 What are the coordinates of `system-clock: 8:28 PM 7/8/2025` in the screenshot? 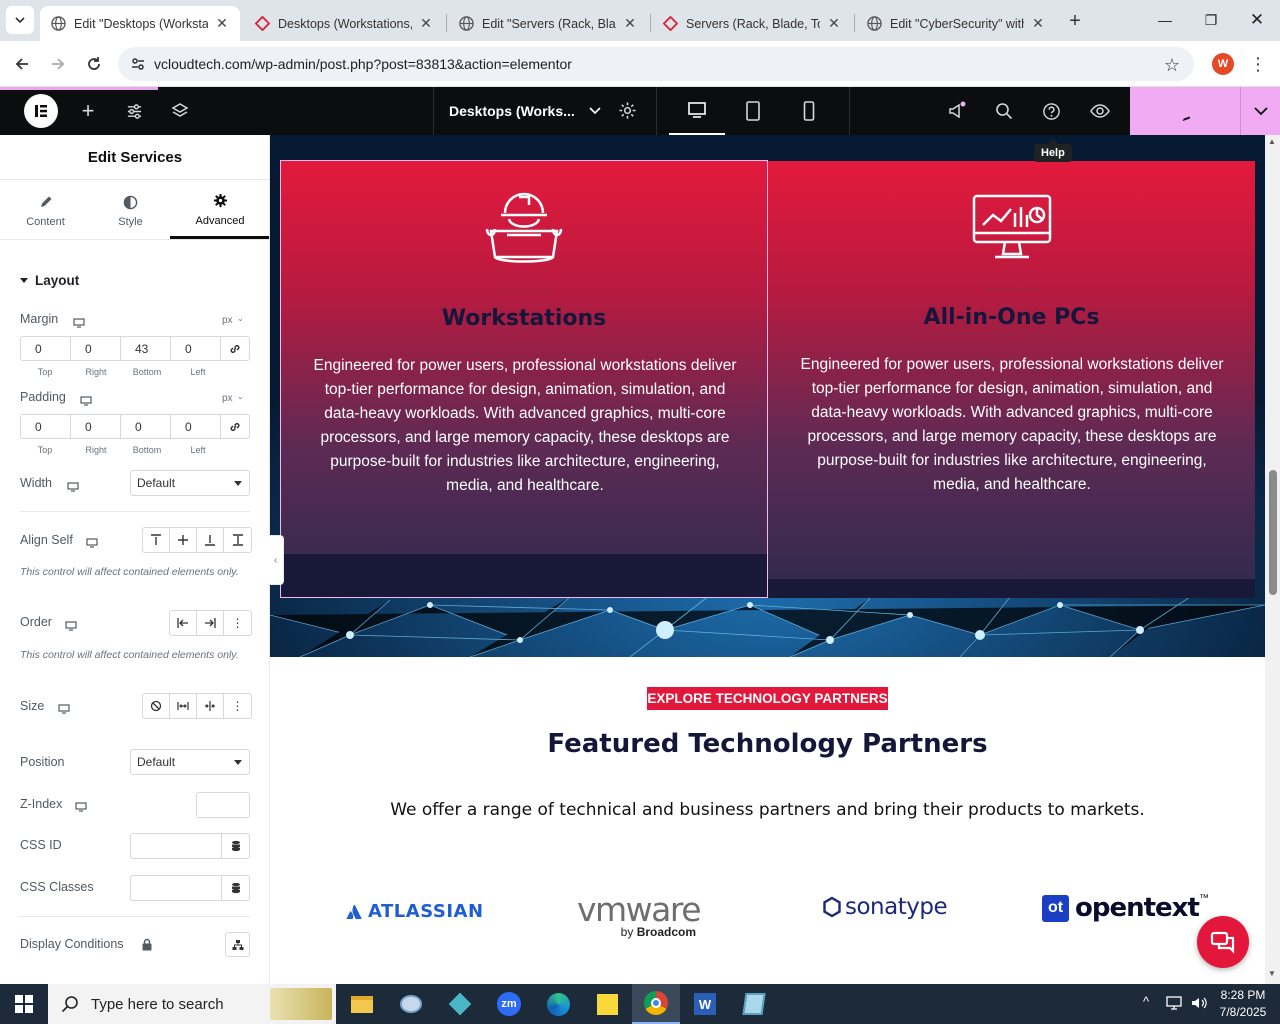 It's located at (1243, 1004).